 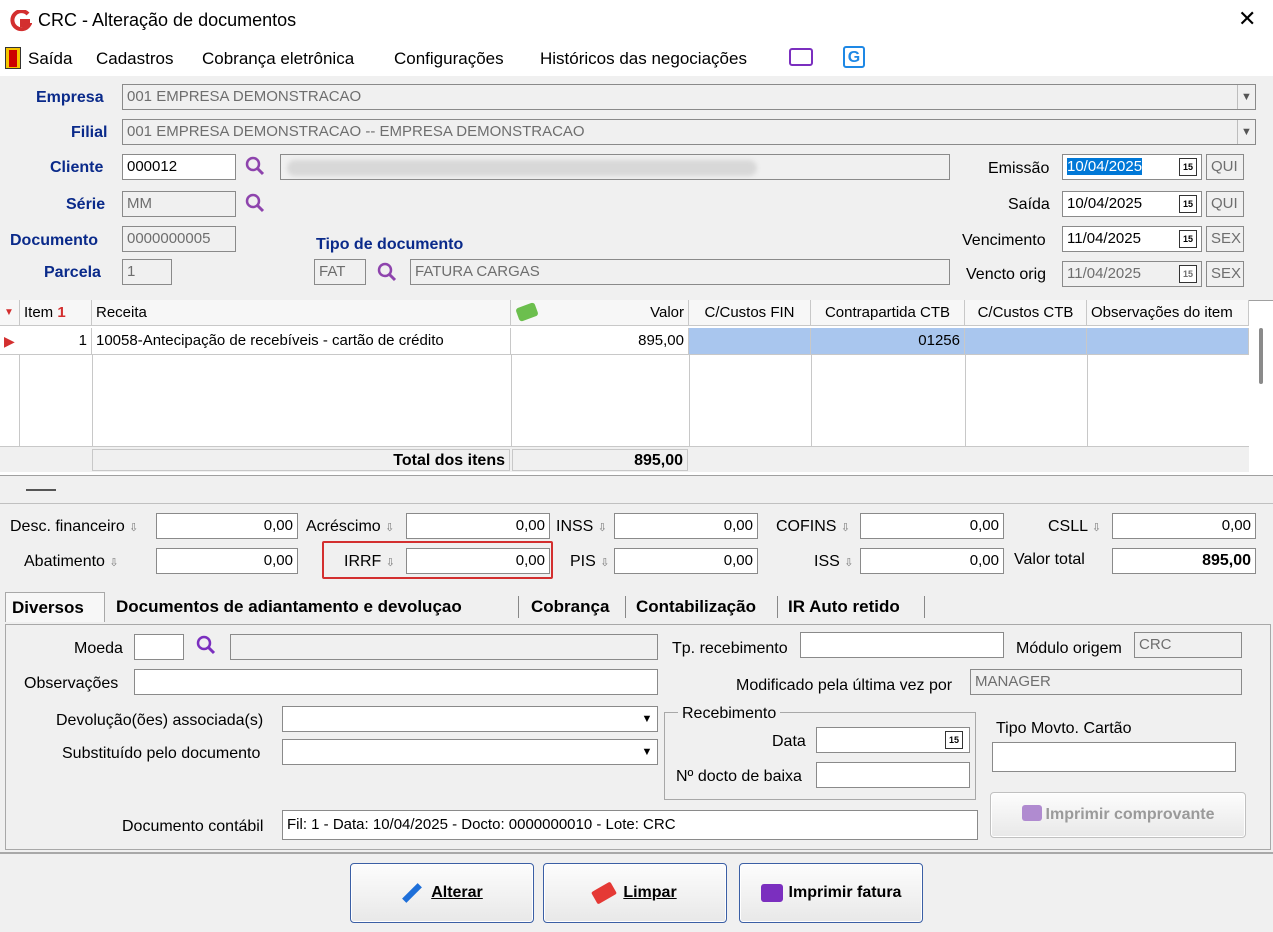 I want to click on tab-ir-auto-retido: IR Auto retido, so click(x=844, y=607).